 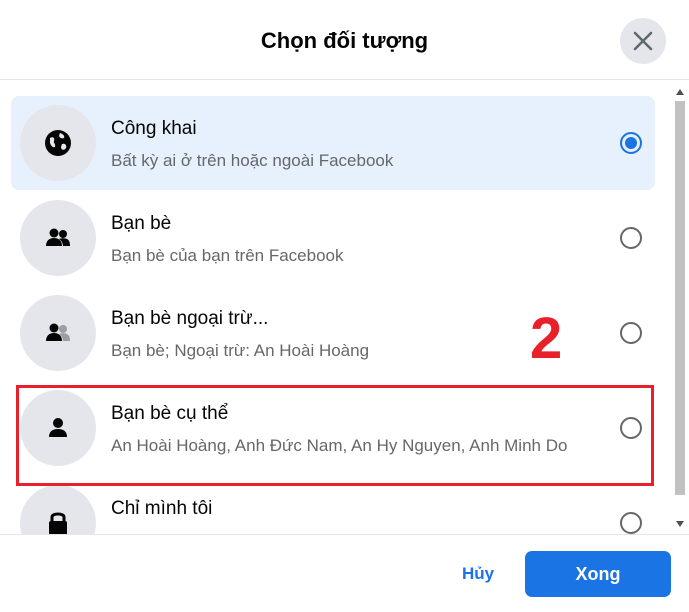 What do you see at coordinates (631, 333) in the screenshot?
I see `radio-friends-except` at bounding box center [631, 333].